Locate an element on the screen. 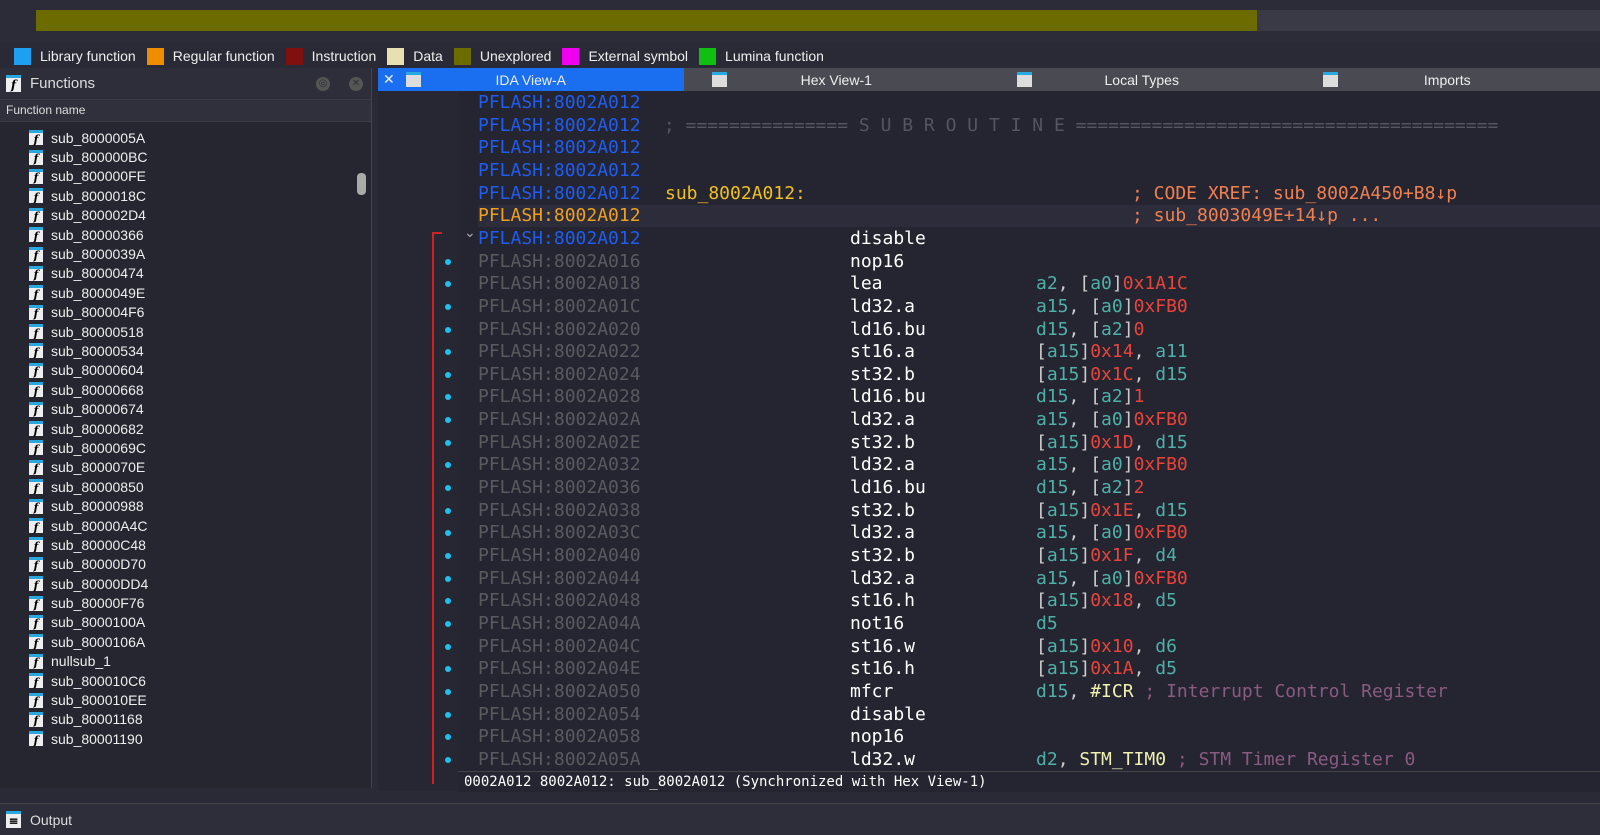  navigator-bar is located at coordinates (818, 20).